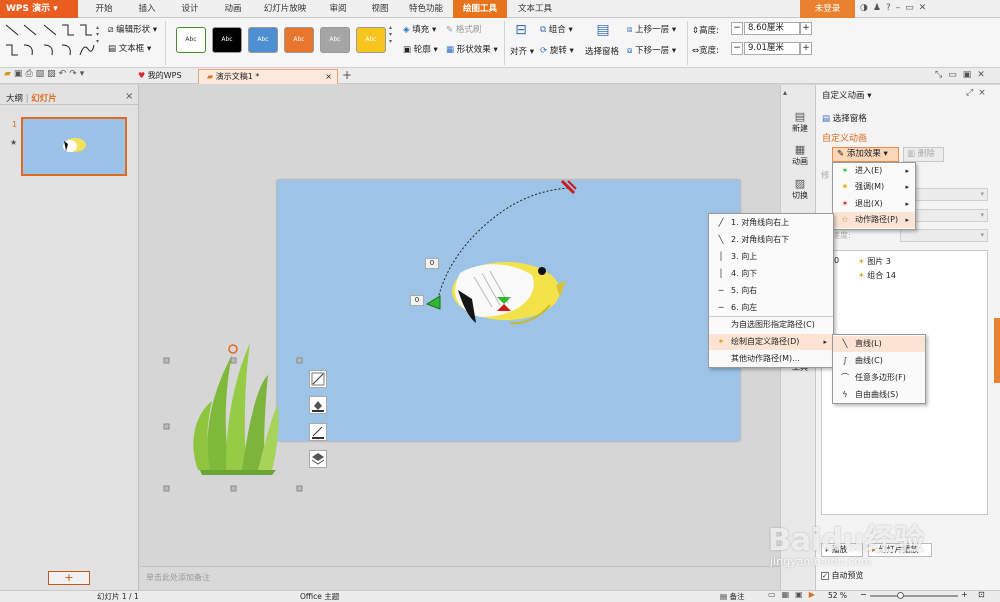 Image resolution: width=1000 pixels, height=602 pixels. Describe the element at coordinates (53, 74) in the screenshot. I see `preview-icon: ▨` at that location.